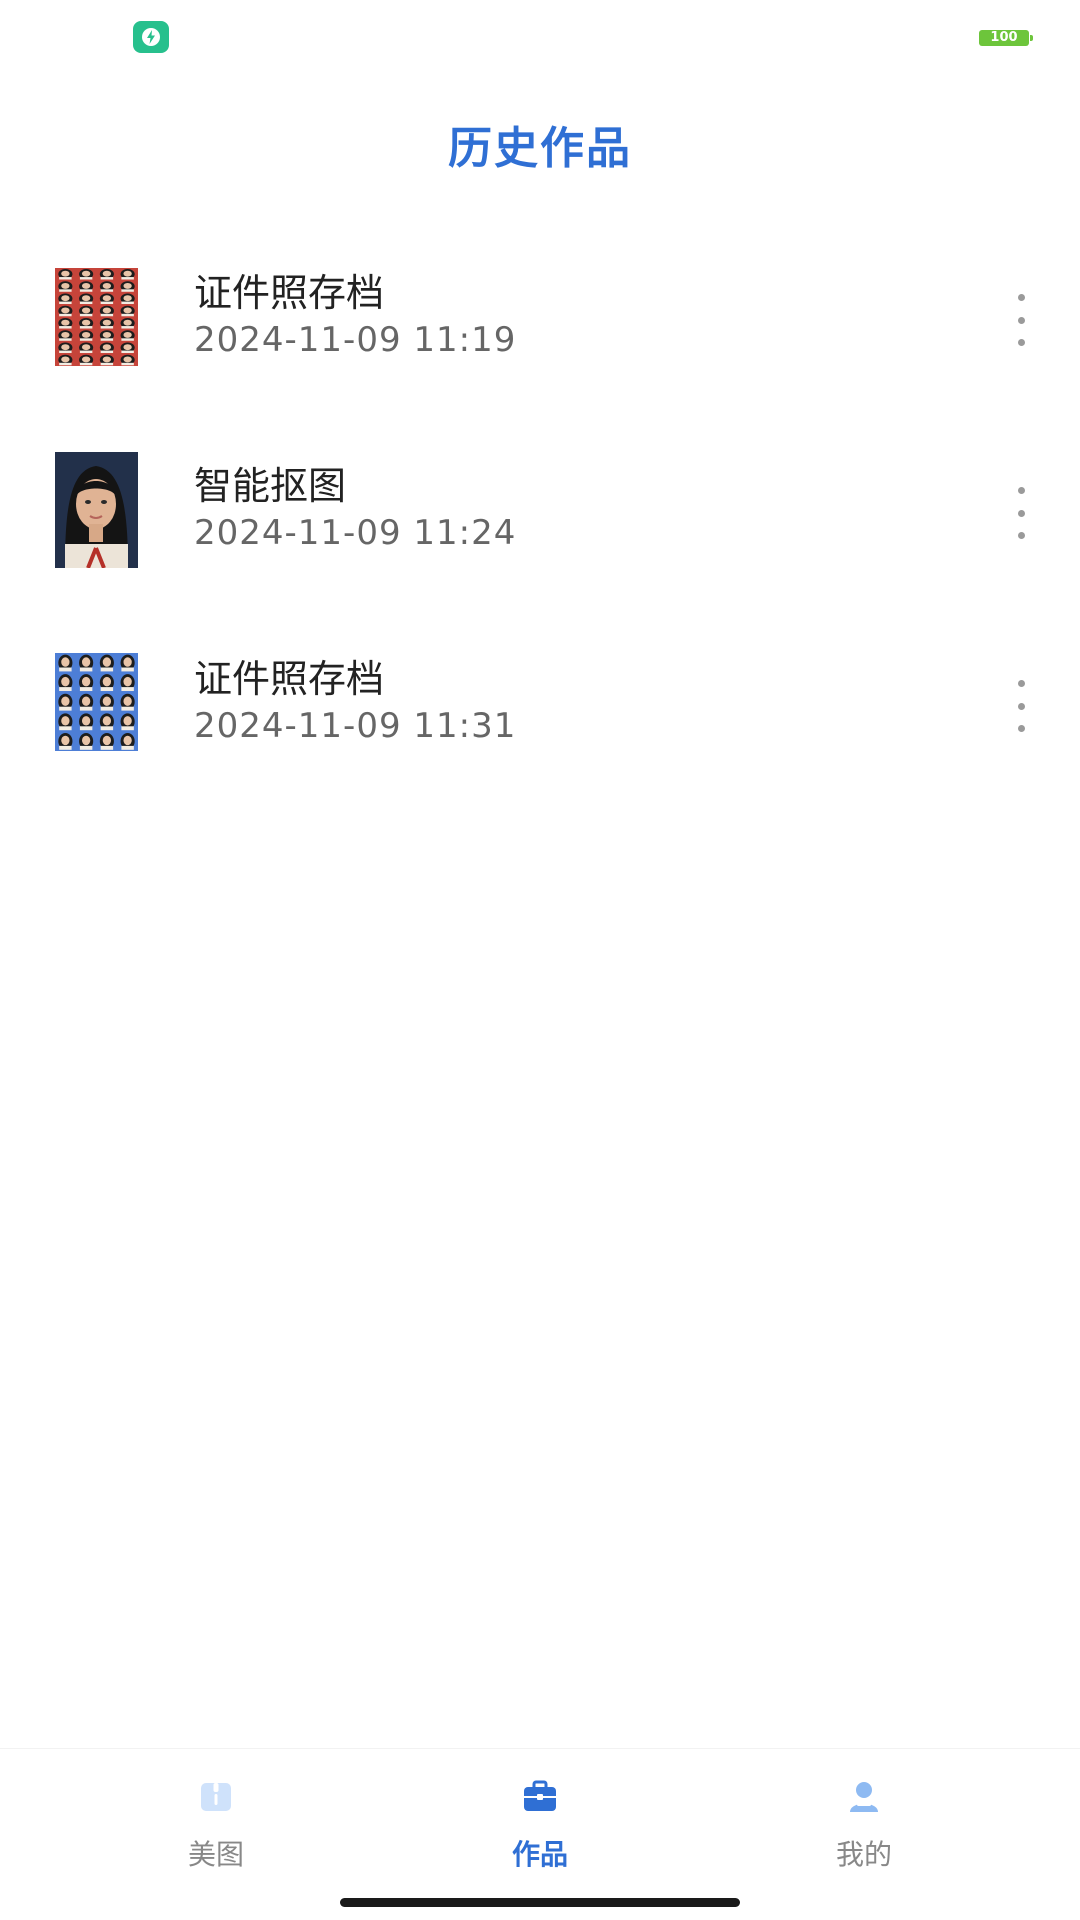  What do you see at coordinates (540, 40) in the screenshot?
I see `status-bar: 100` at bounding box center [540, 40].